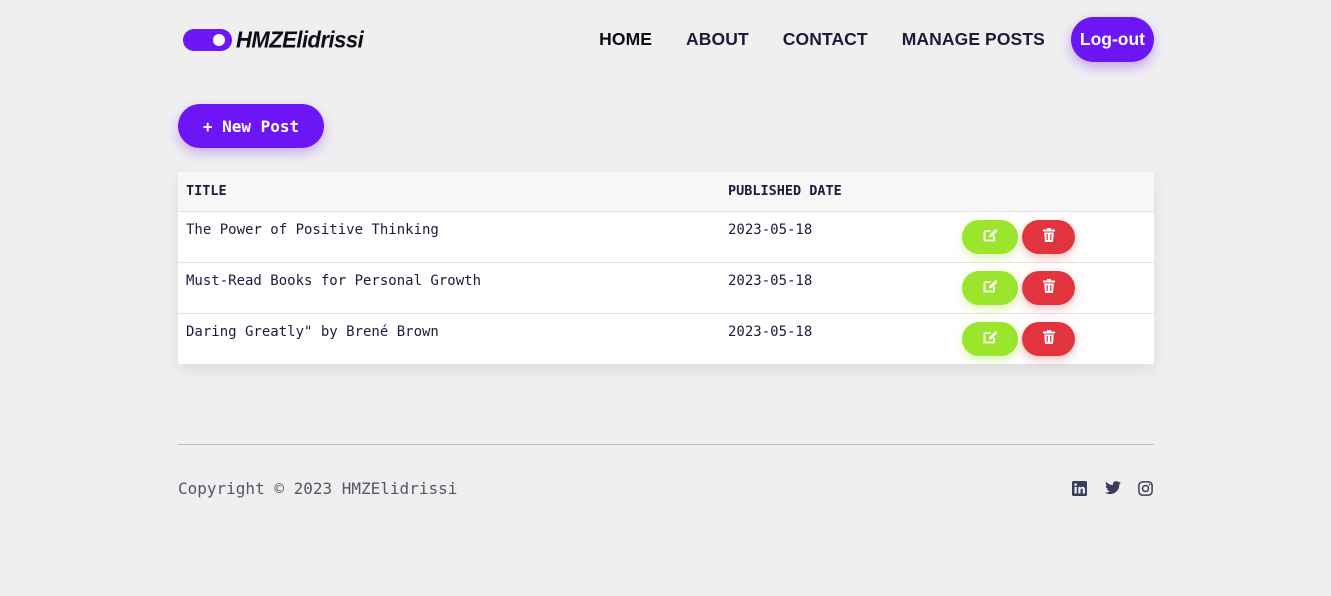  I want to click on nav-contact: CONTACT, so click(825, 39).